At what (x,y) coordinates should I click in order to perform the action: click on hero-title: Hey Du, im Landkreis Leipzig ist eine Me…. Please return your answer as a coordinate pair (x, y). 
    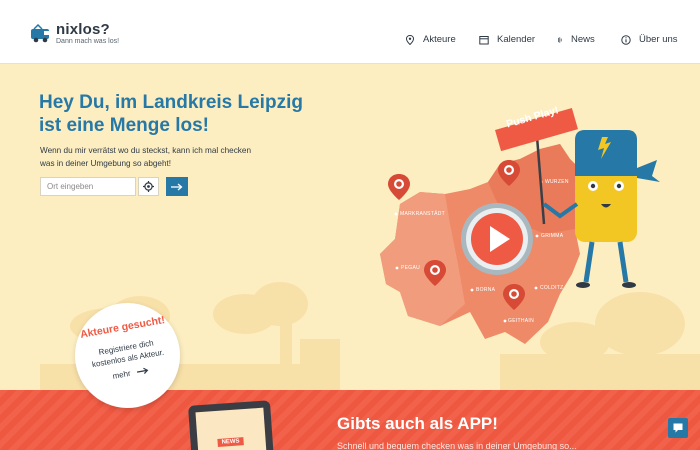
    Looking at the image, I should click on (184, 114).